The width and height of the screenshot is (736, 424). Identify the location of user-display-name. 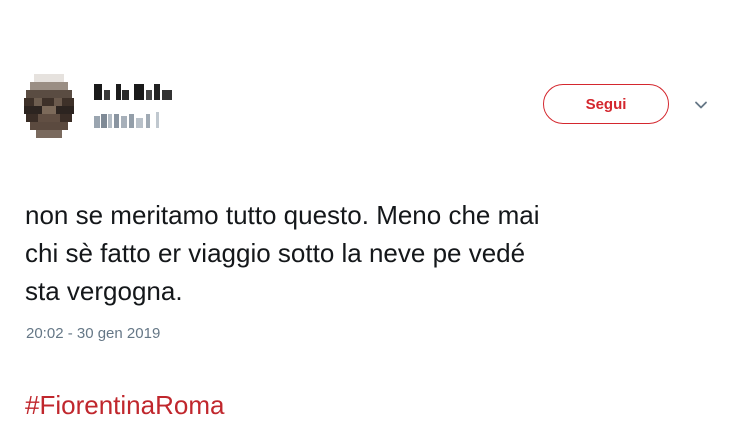
(135, 92).